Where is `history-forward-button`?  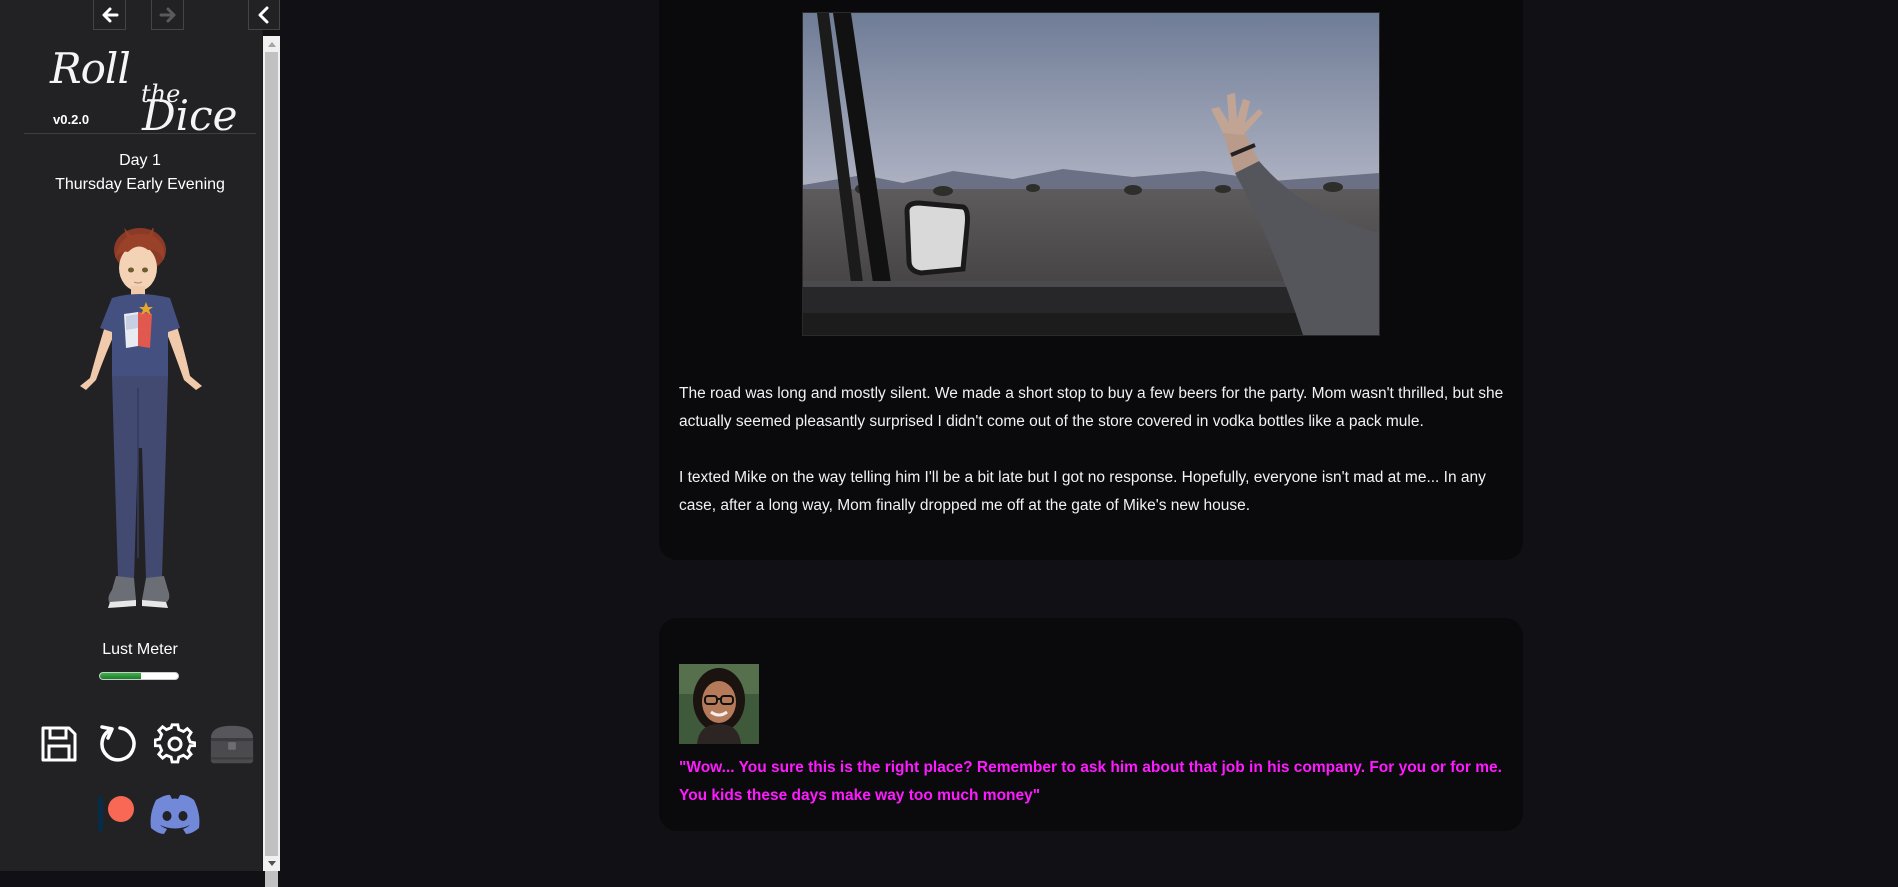 history-forward-button is located at coordinates (167, 15).